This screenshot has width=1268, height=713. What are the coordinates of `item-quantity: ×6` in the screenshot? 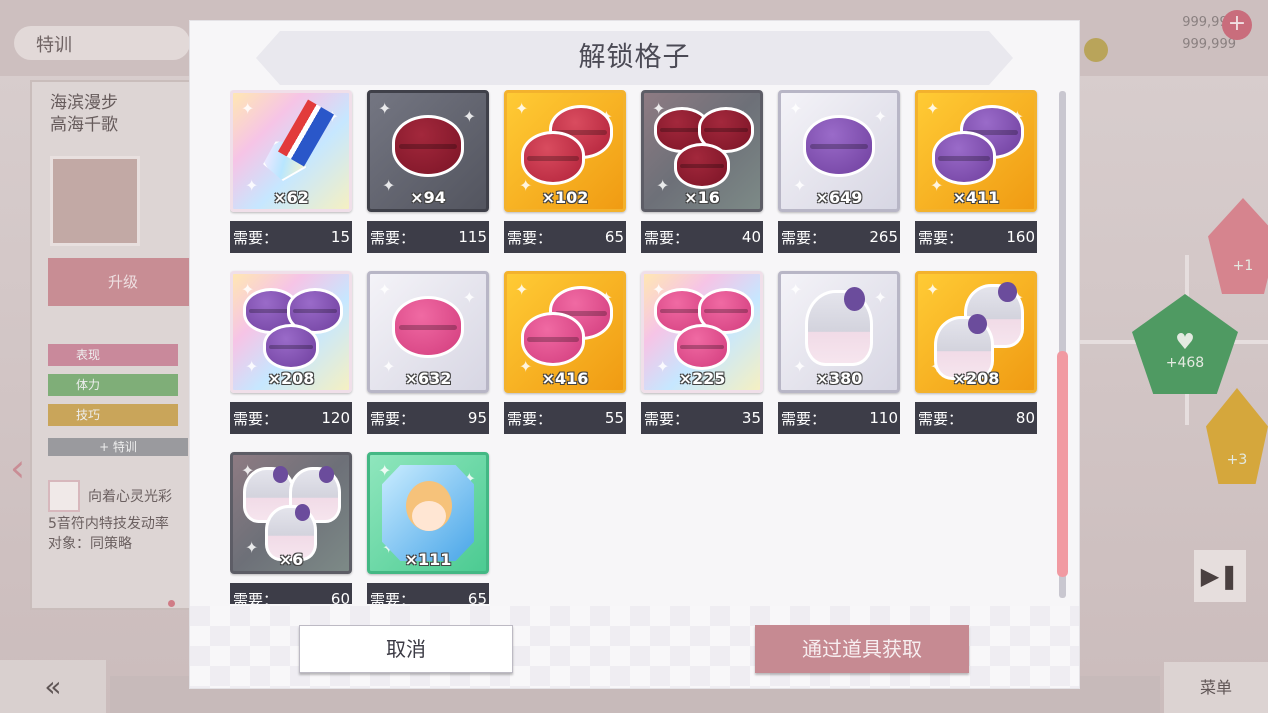 It's located at (291, 559).